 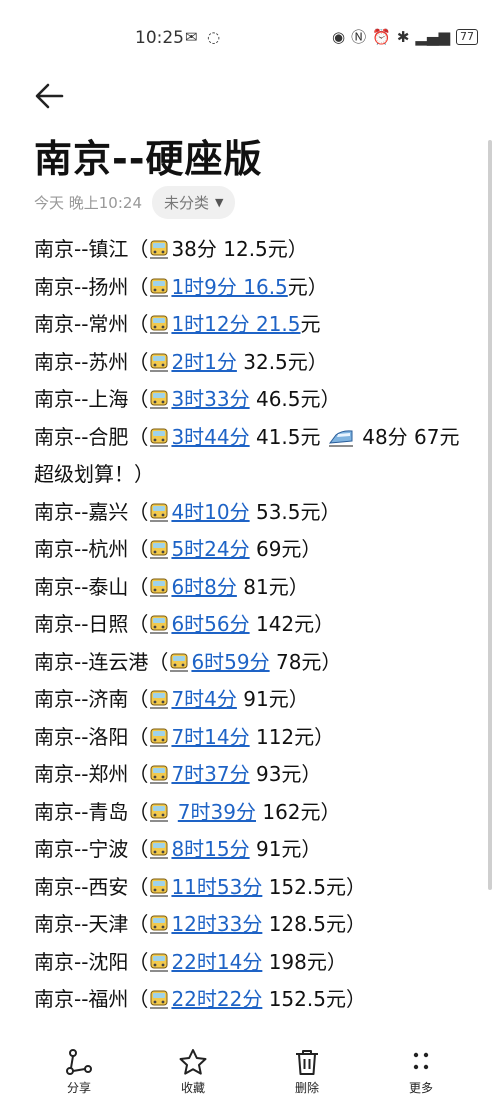 What do you see at coordinates (193, 1062) in the screenshot?
I see `star-icon` at bounding box center [193, 1062].